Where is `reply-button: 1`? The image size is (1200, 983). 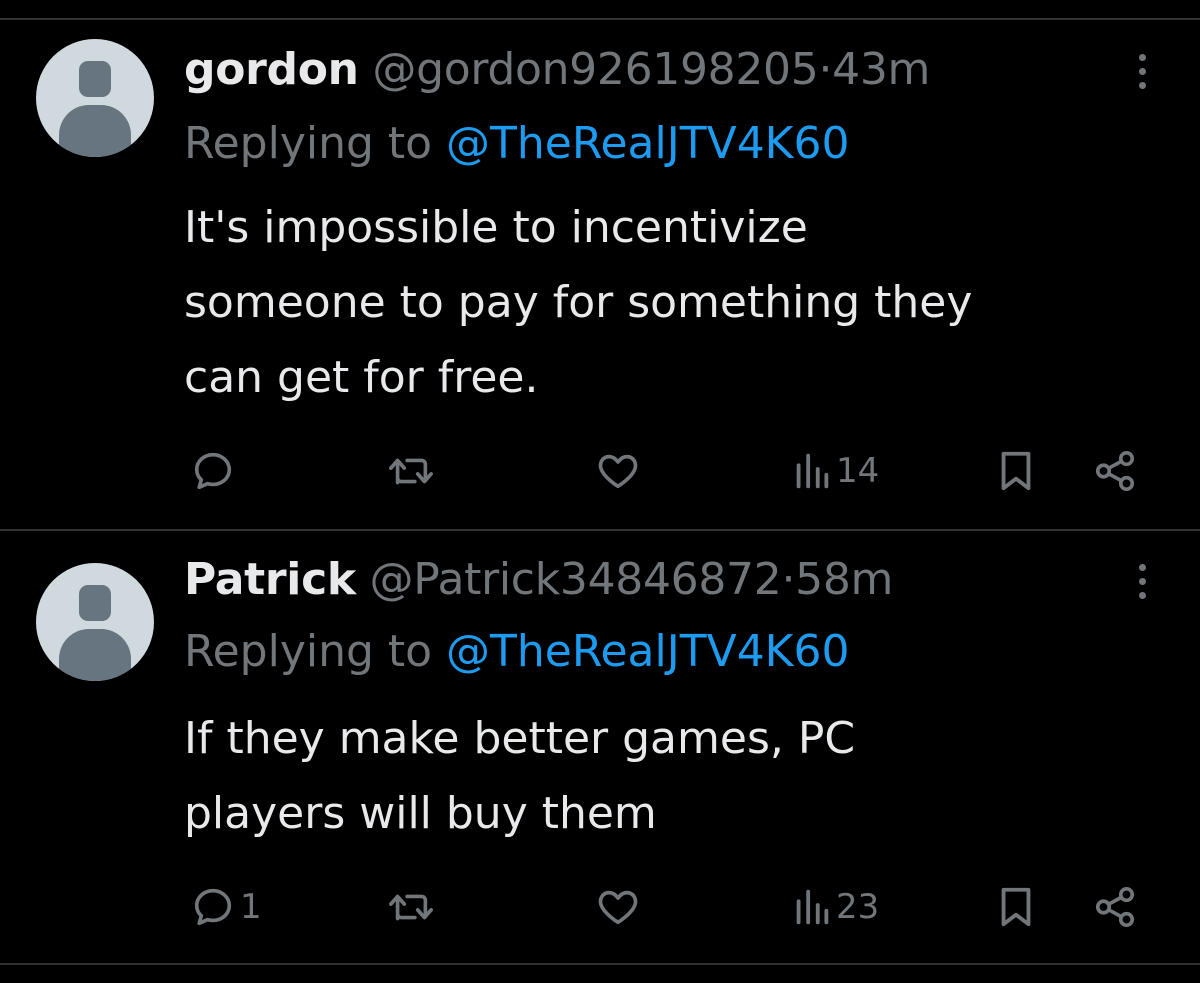
reply-button: 1 is located at coordinates (226, 907).